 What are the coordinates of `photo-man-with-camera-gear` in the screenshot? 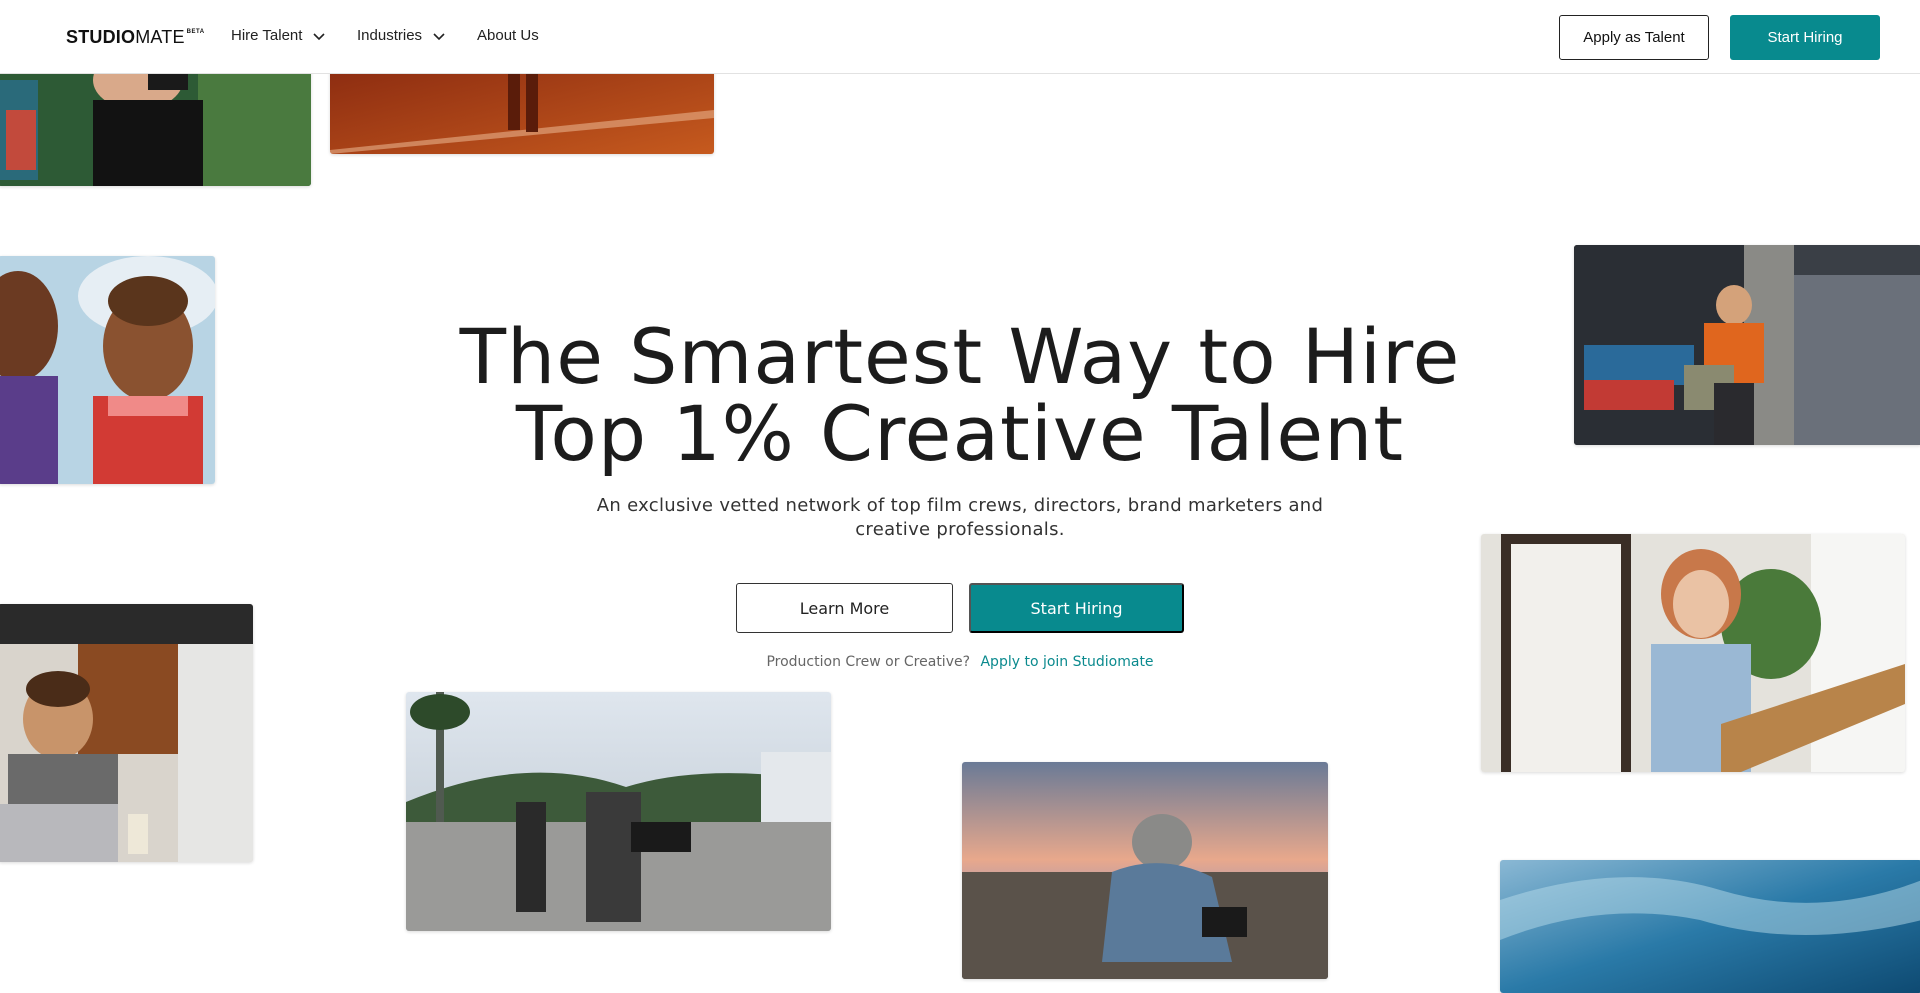 It's located at (155, 123).